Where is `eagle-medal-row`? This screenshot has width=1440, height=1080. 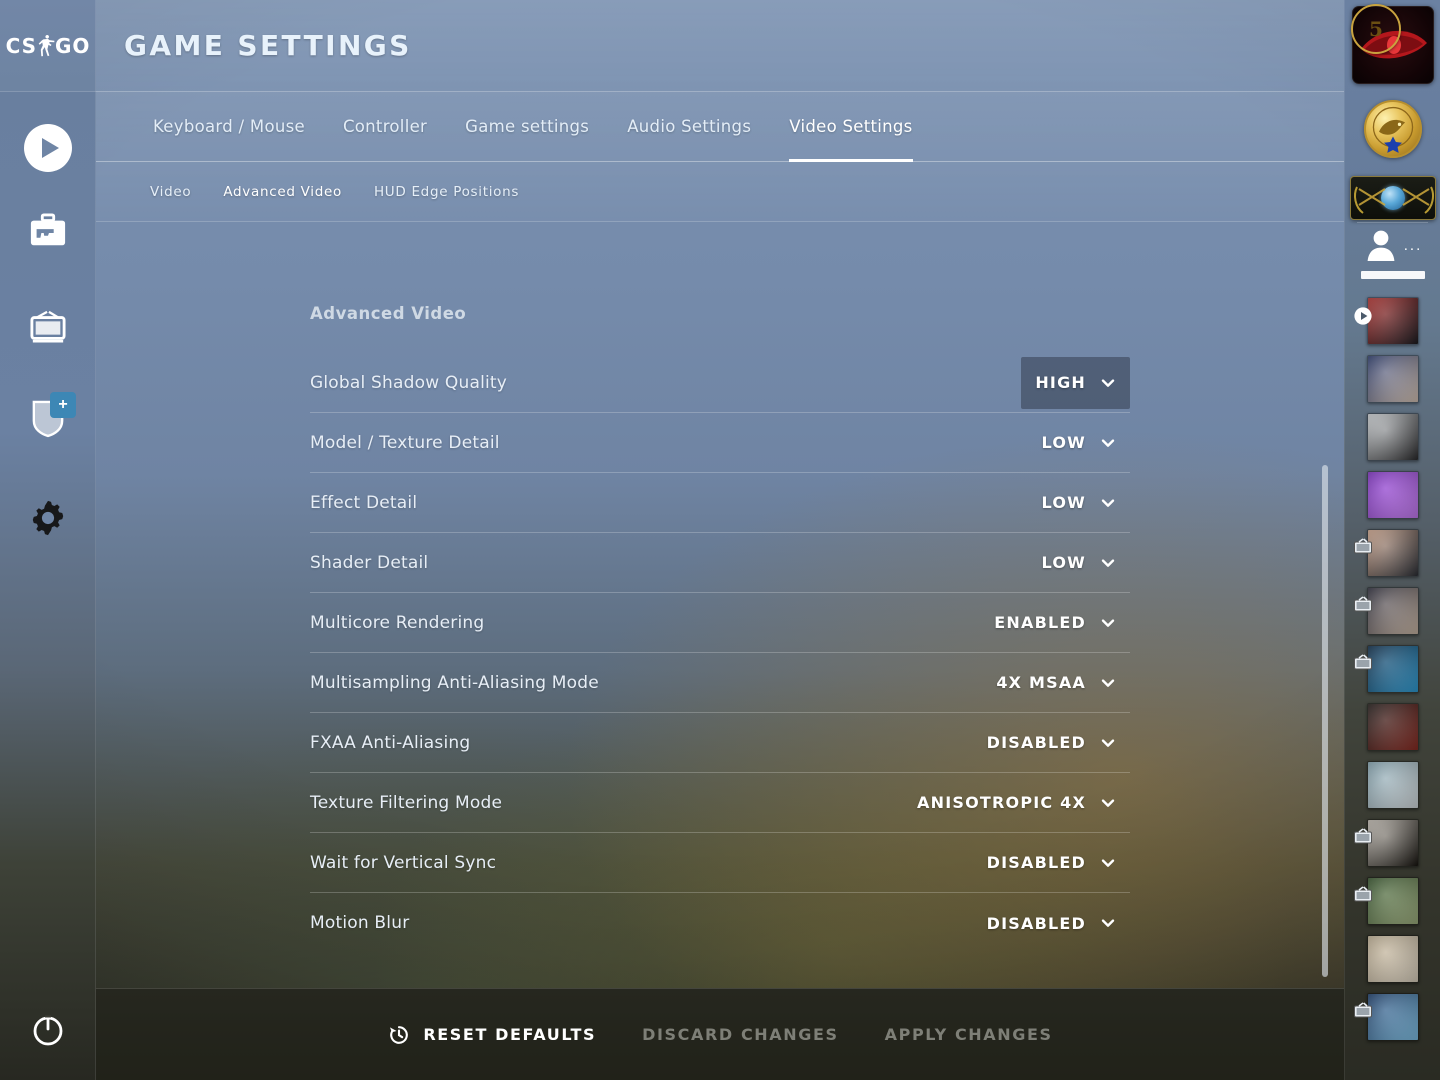 eagle-medal-row is located at coordinates (1392, 138).